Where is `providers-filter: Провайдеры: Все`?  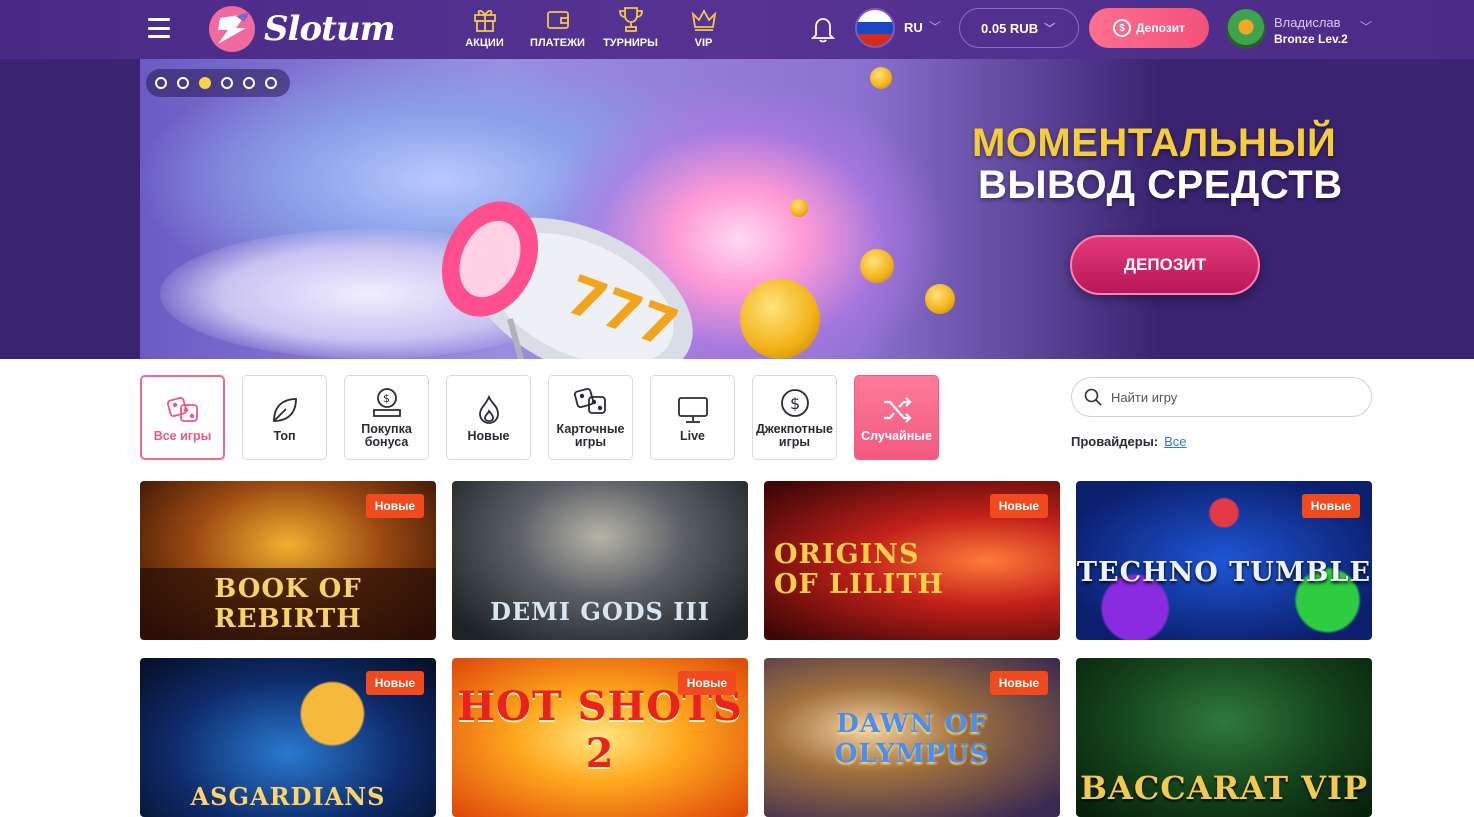 providers-filter: Провайдеры: Все is located at coordinates (1129, 441).